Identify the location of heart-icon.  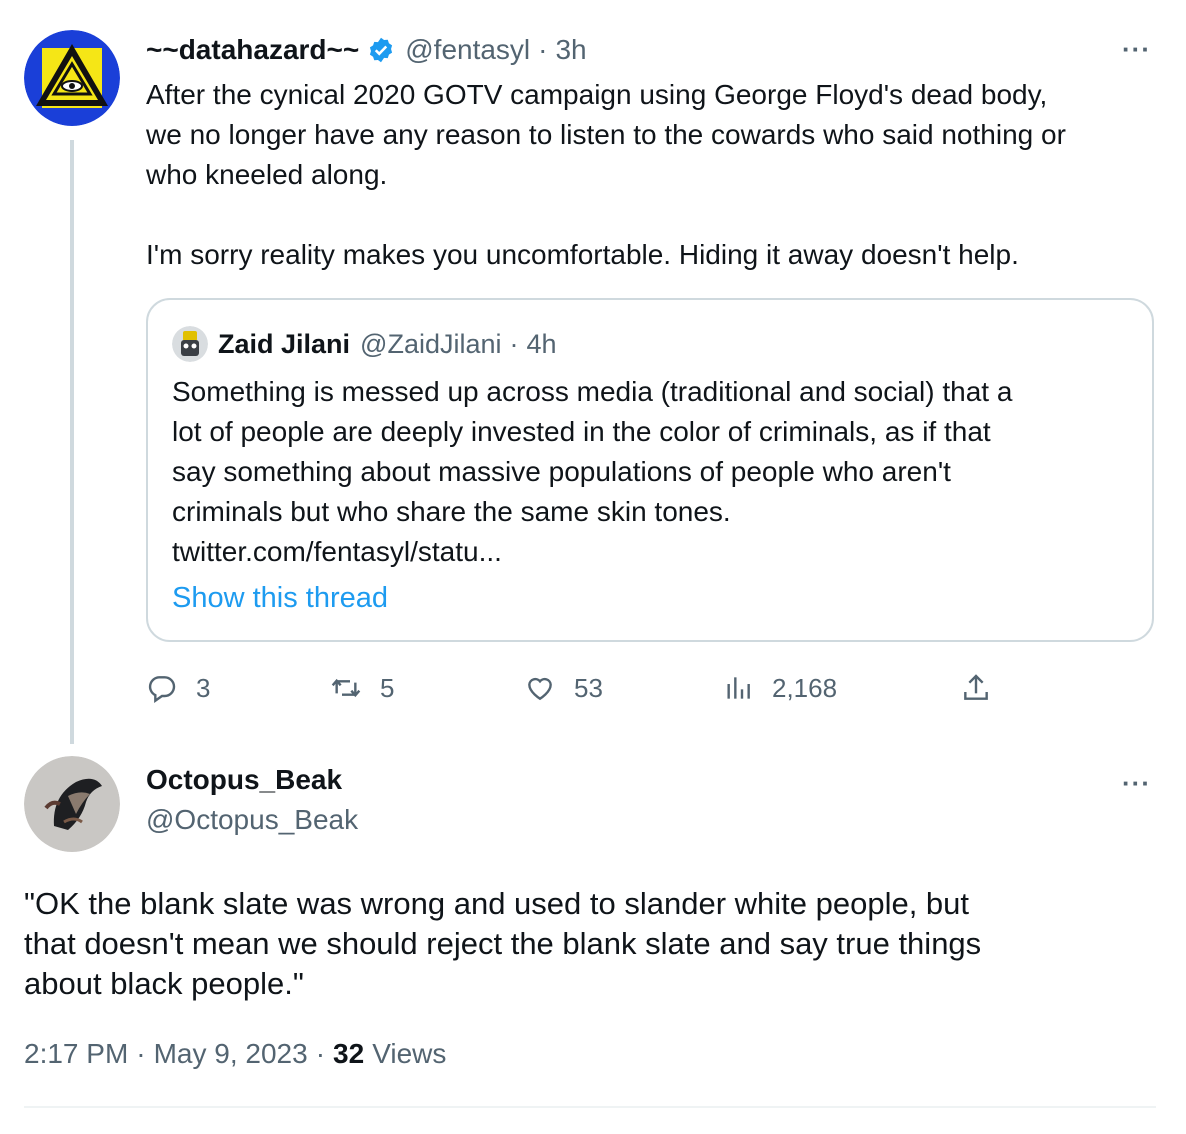
(540, 689).